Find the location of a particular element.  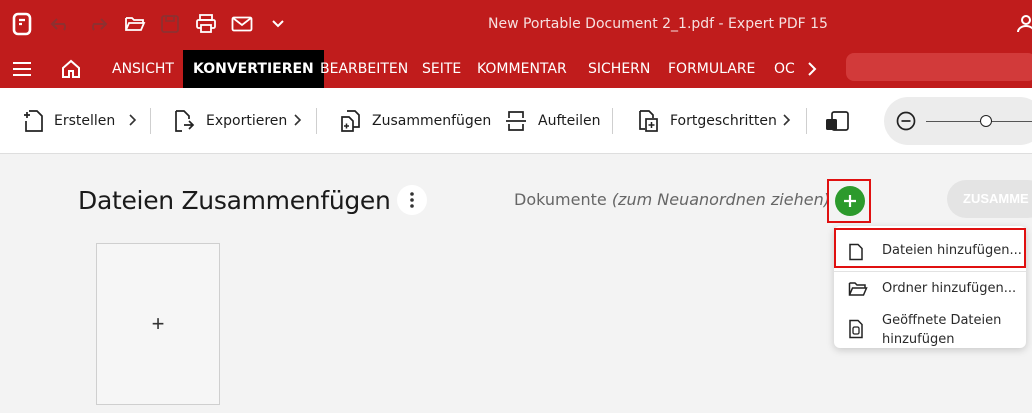

tab-bearbeiten: BEARBEITEN is located at coordinates (364, 69).